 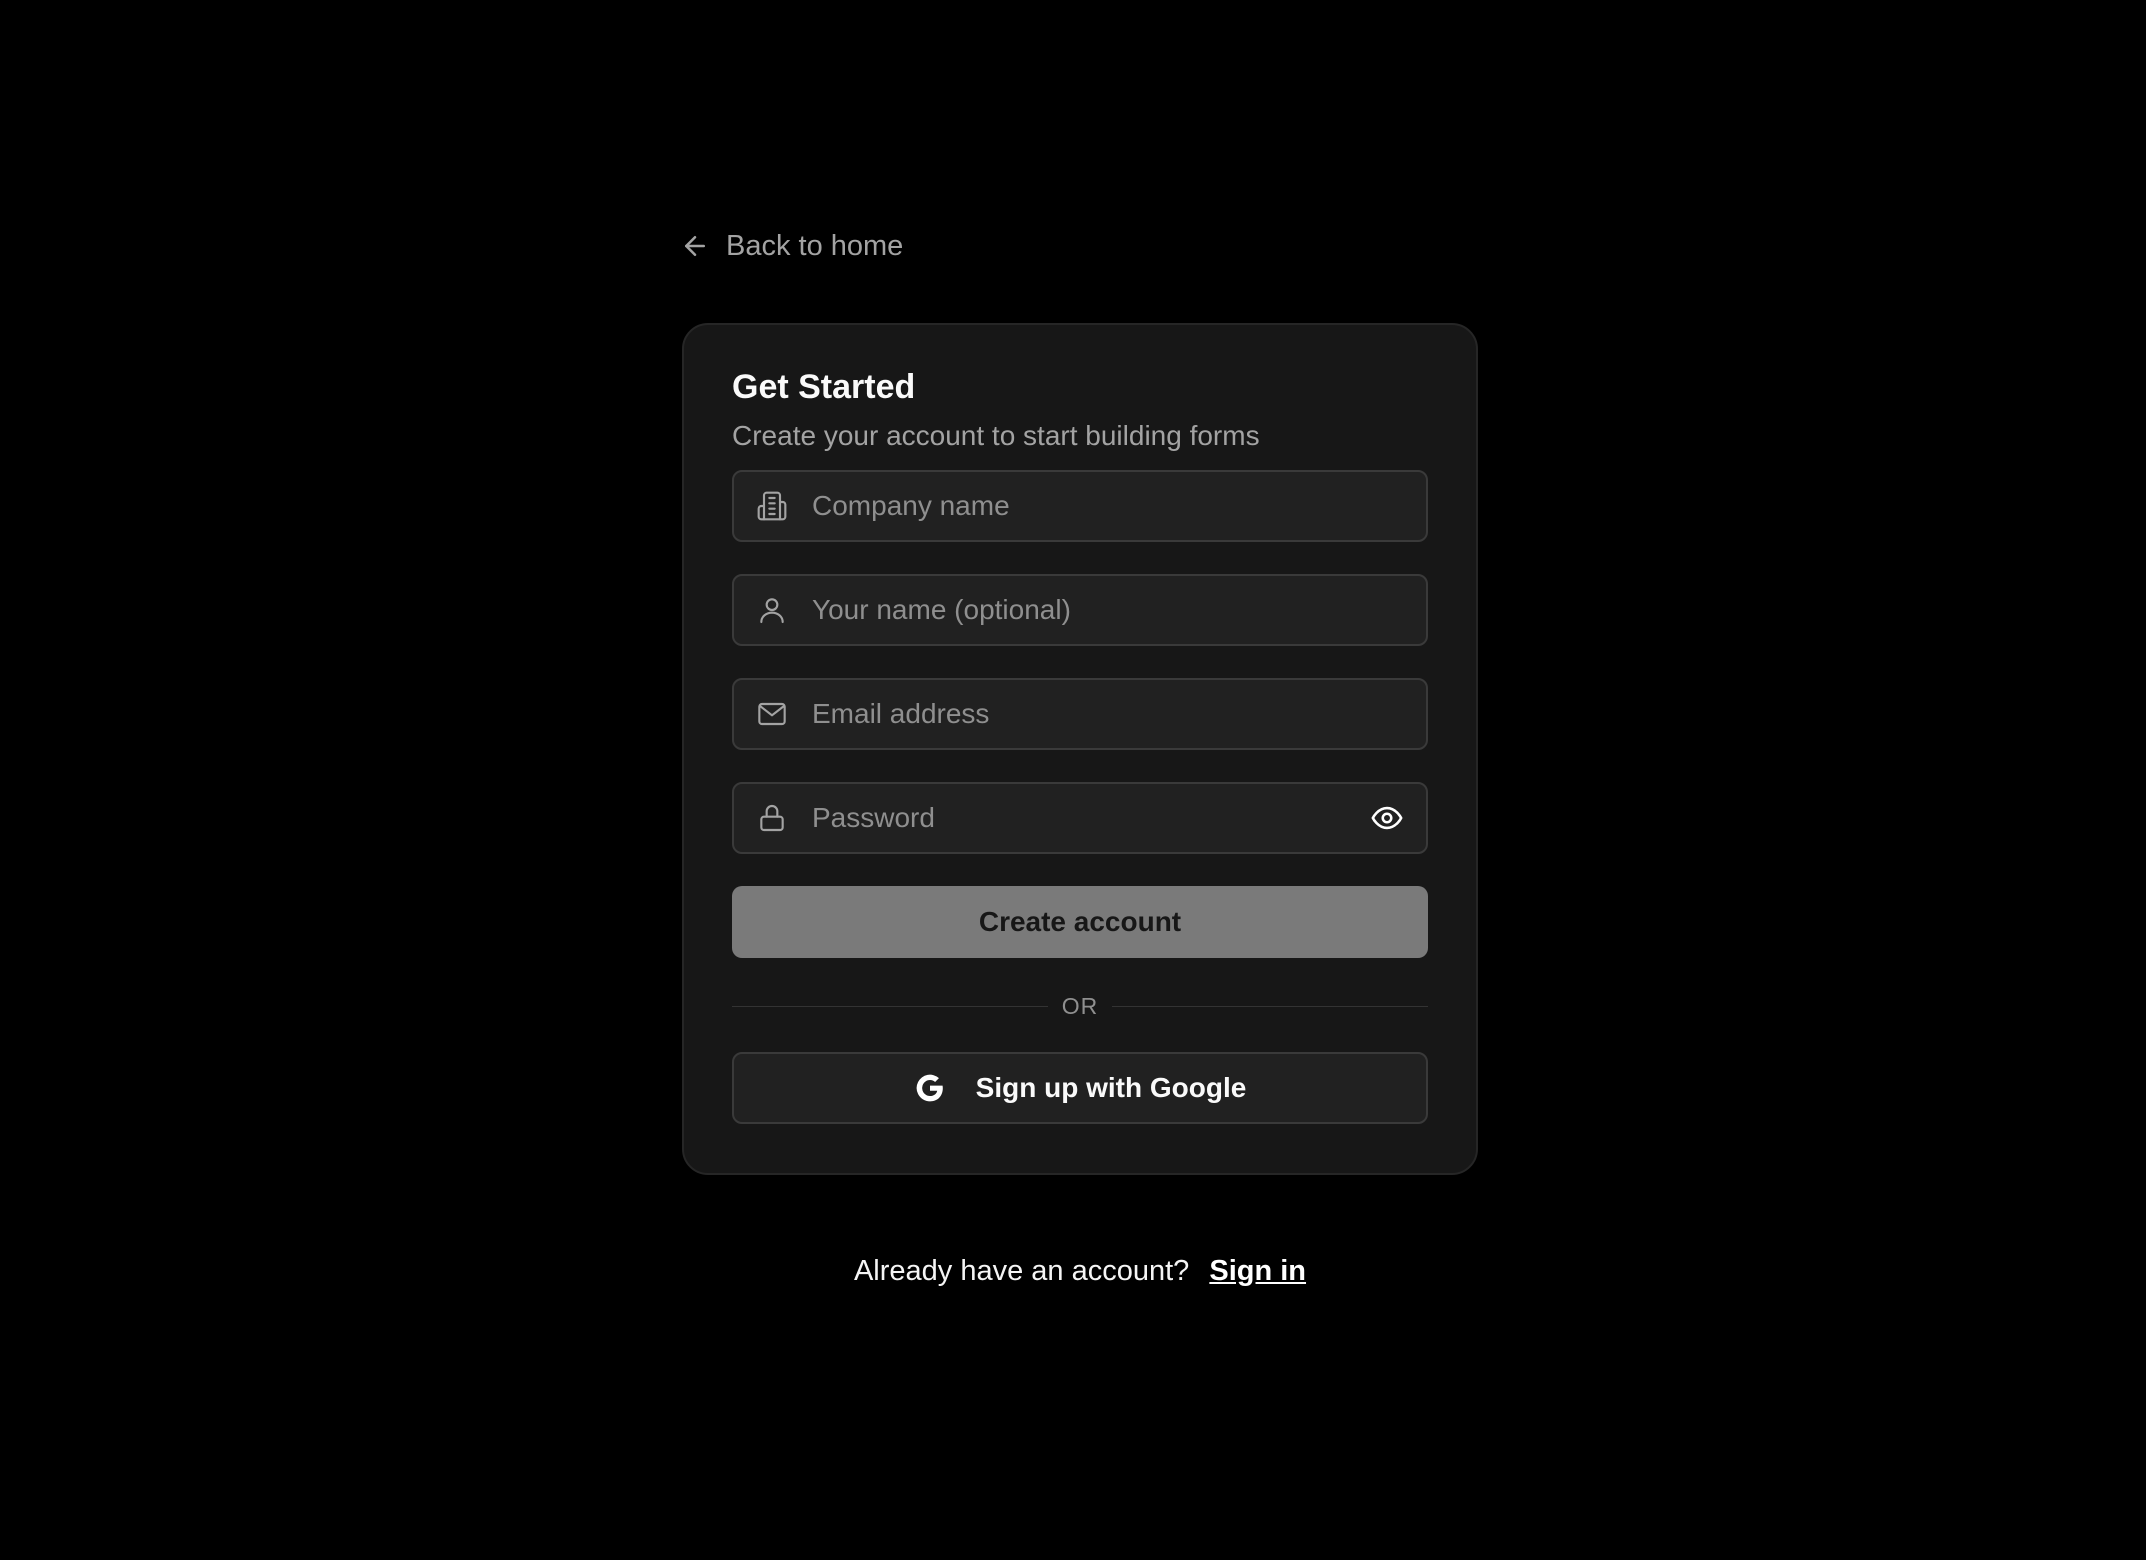 I want to click on or-divider-label: OR, so click(x=1080, y=1006).